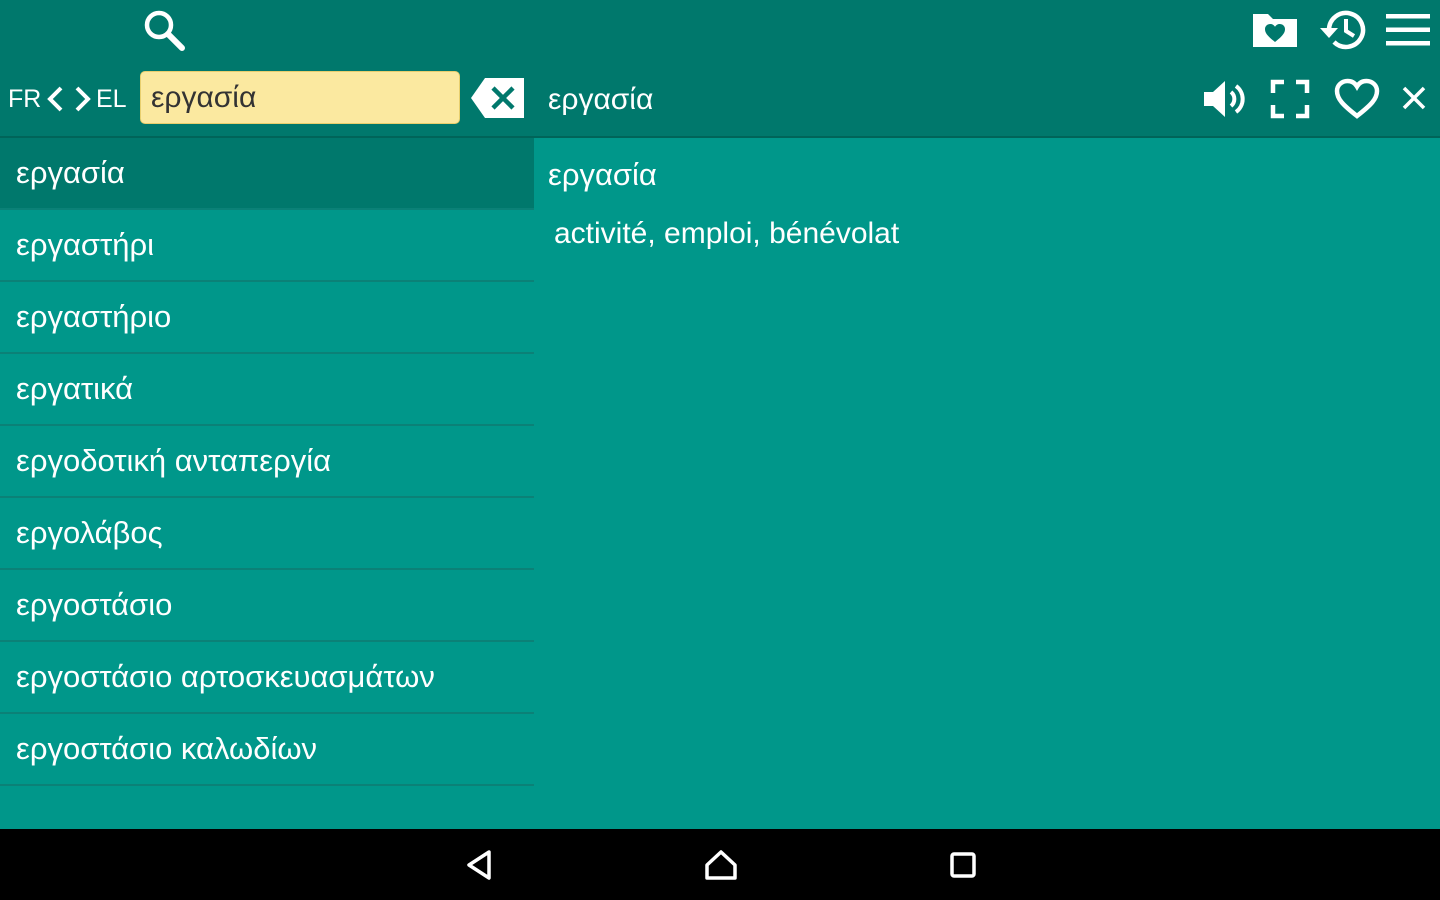 This screenshot has width=1440, height=900. I want to click on source-language: FR, so click(24, 99).